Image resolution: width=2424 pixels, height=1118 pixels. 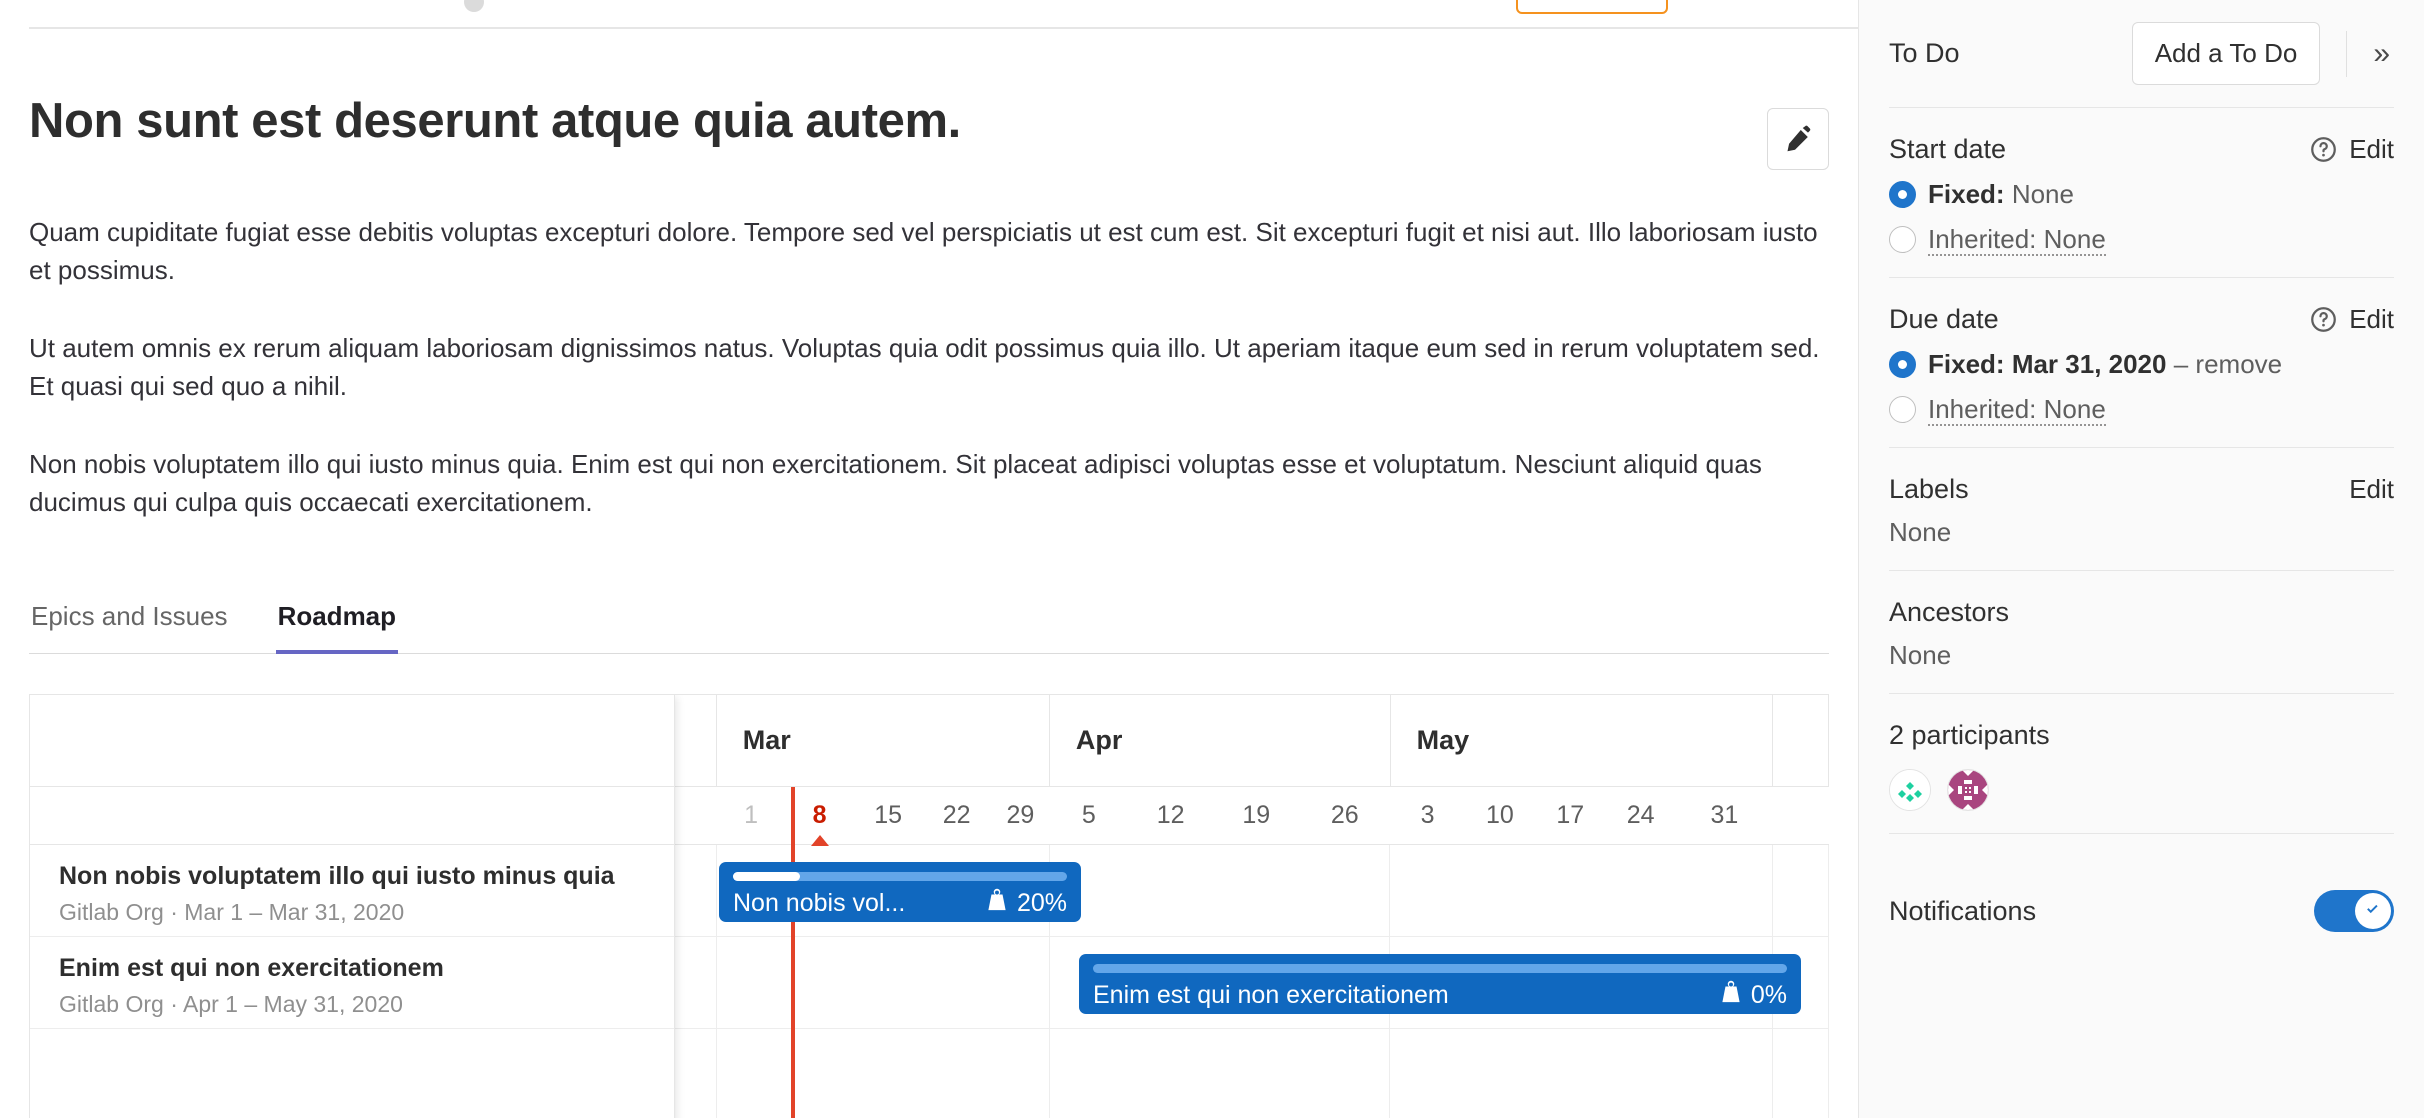 I want to click on start-date-fixed-option: Fixed: None, so click(x=2141, y=194).